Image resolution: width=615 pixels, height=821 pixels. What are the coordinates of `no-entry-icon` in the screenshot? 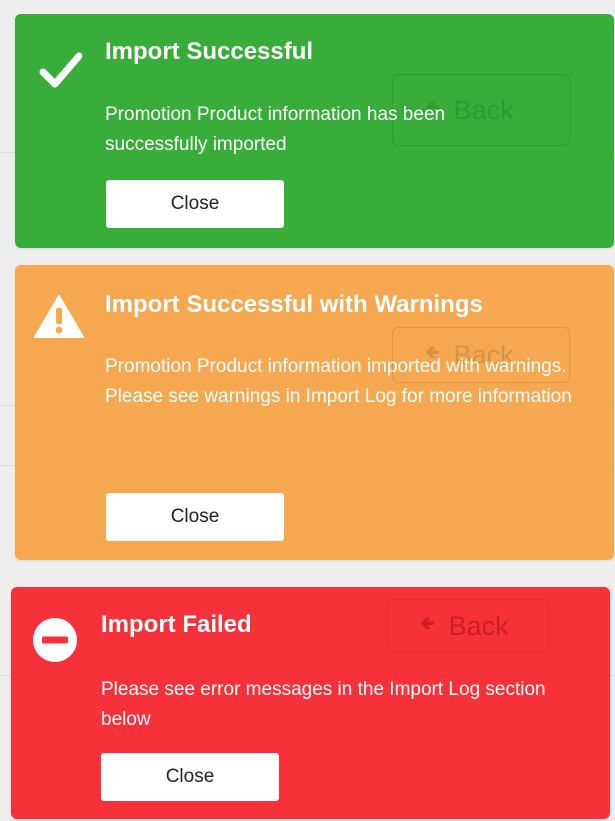 It's located at (55, 640).